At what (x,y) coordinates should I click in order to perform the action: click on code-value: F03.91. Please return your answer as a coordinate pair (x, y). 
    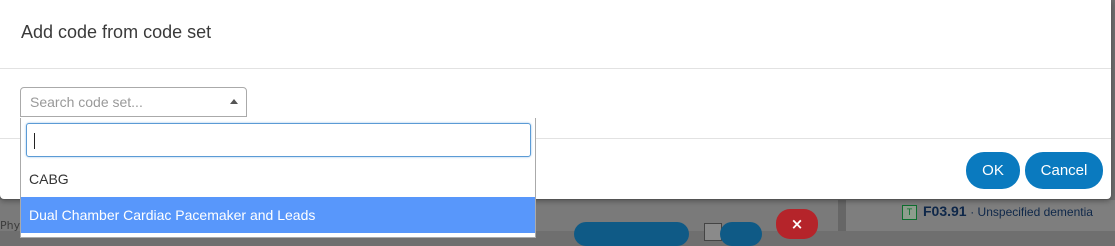
    Looking at the image, I should click on (945, 211).